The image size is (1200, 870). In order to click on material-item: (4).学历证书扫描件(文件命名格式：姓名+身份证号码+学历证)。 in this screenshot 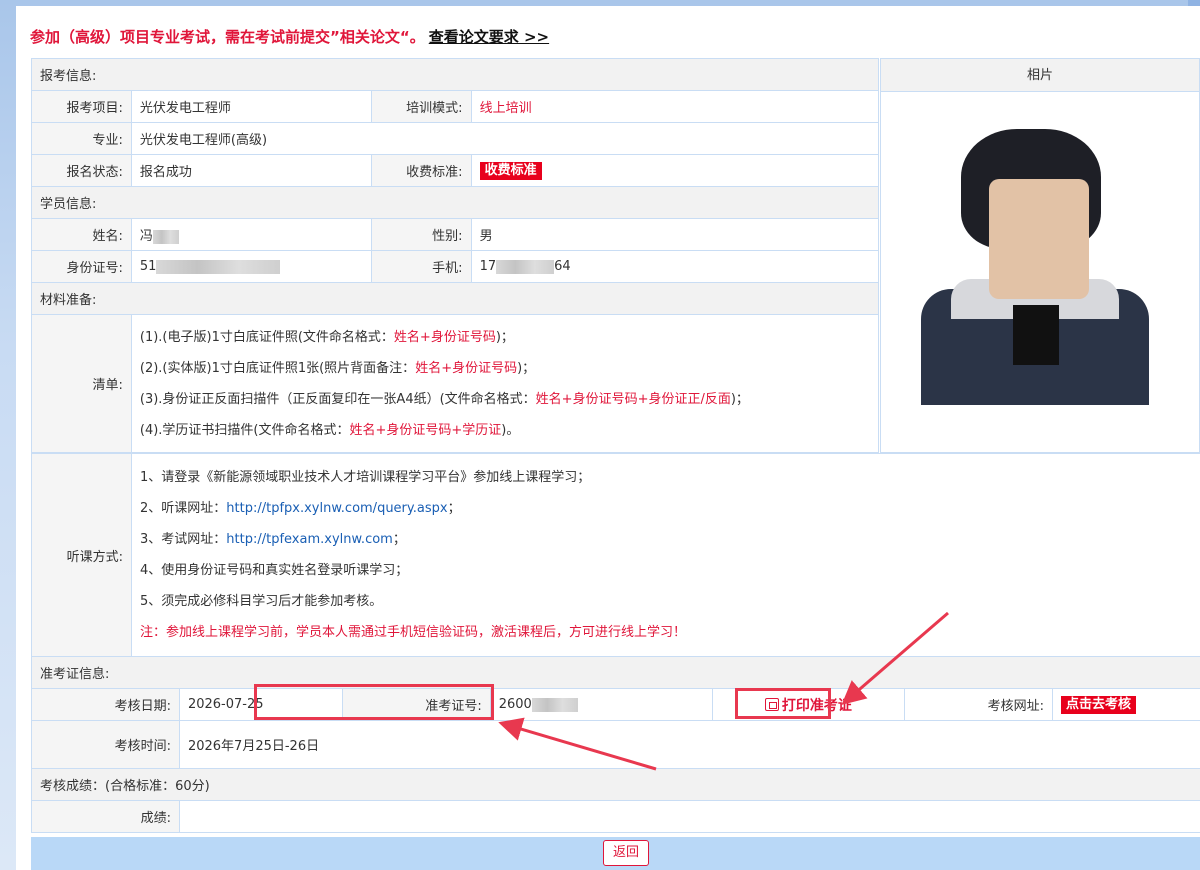, I will do `click(329, 430)`.